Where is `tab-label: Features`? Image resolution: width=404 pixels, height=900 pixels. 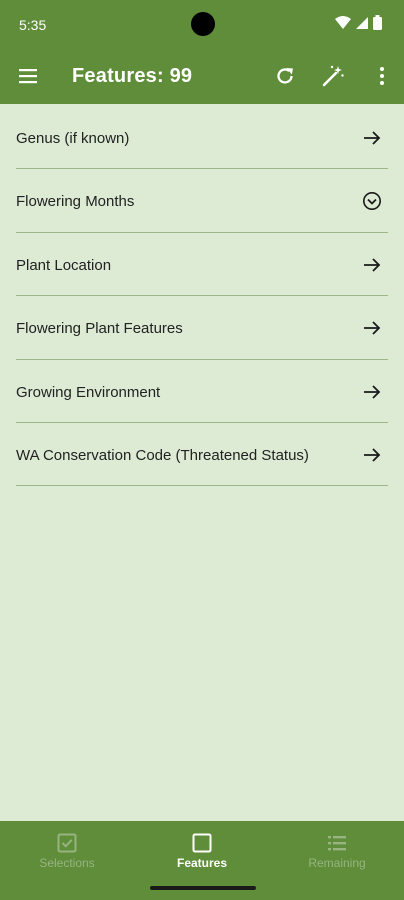 tab-label: Features is located at coordinates (202, 863).